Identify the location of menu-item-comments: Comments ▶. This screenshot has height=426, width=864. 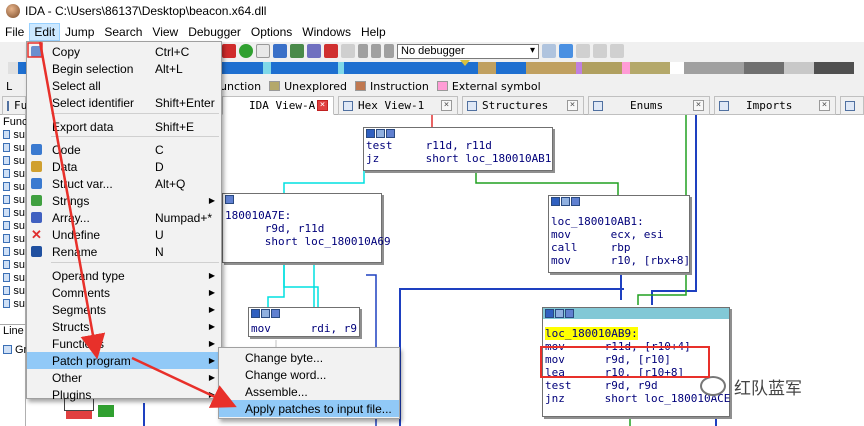
(124, 292).